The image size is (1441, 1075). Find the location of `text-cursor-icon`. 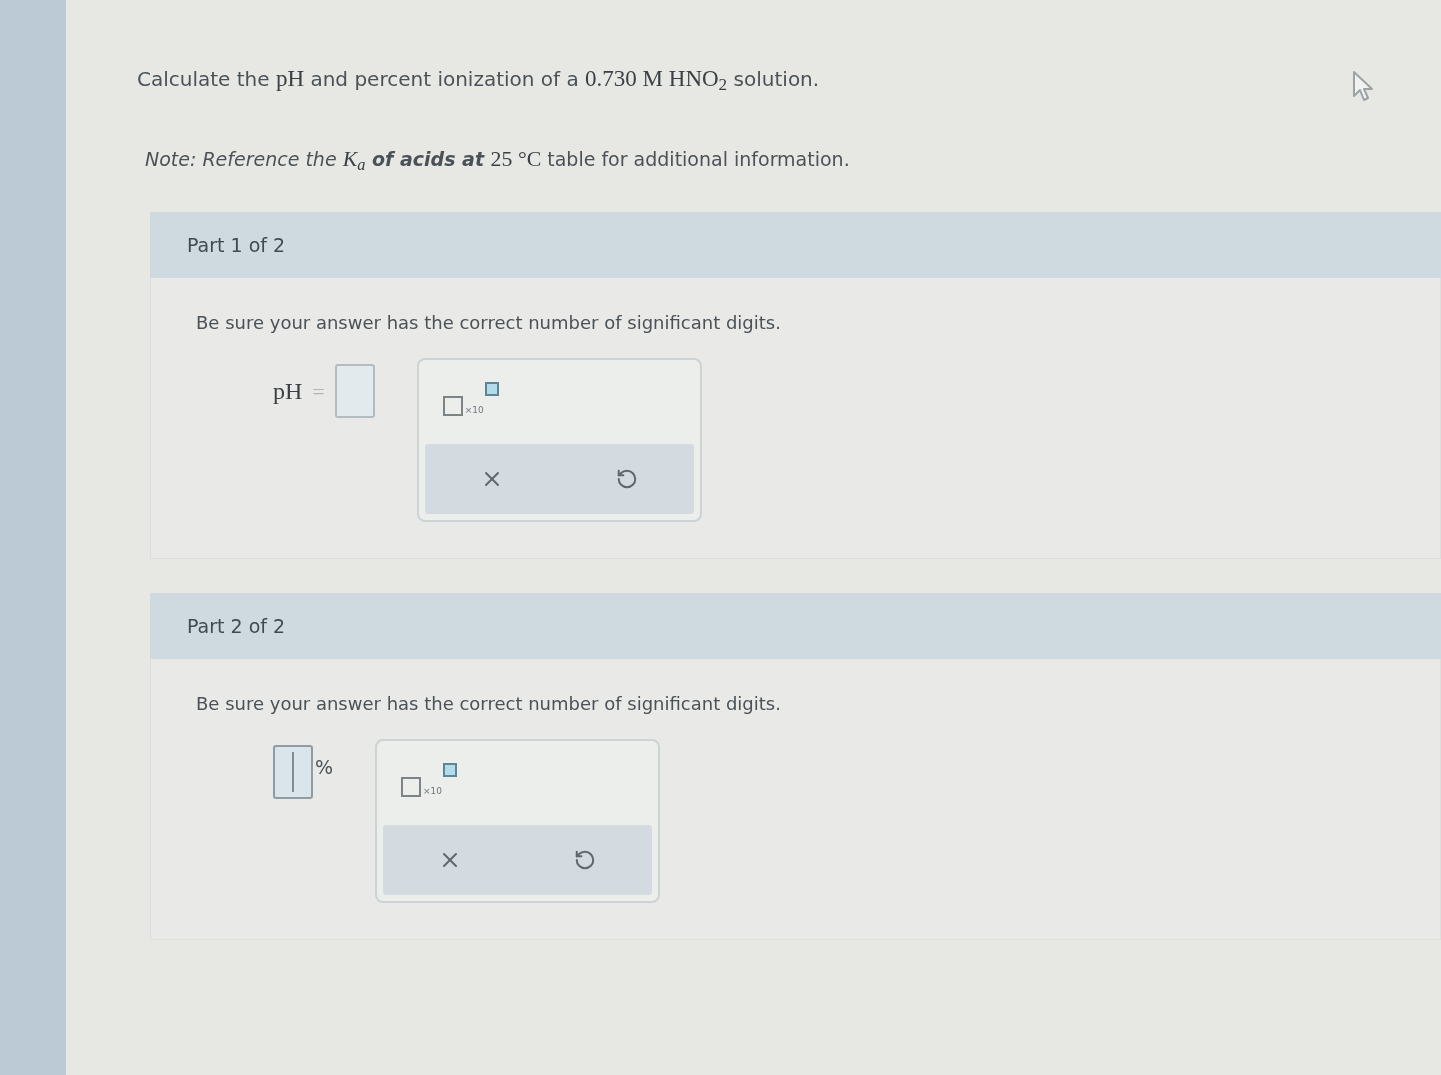

text-cursor-icon is located at coordinates (293, 772).